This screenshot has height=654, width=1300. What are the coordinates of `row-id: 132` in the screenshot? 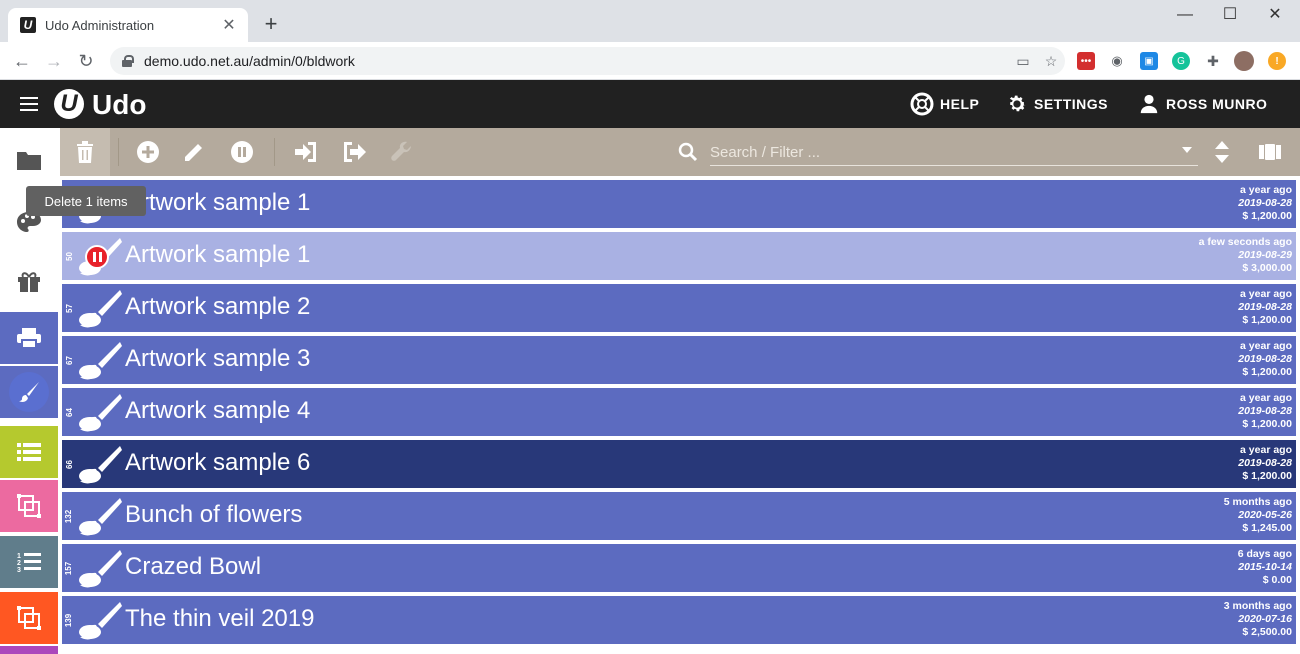 It's located at (69, 516).